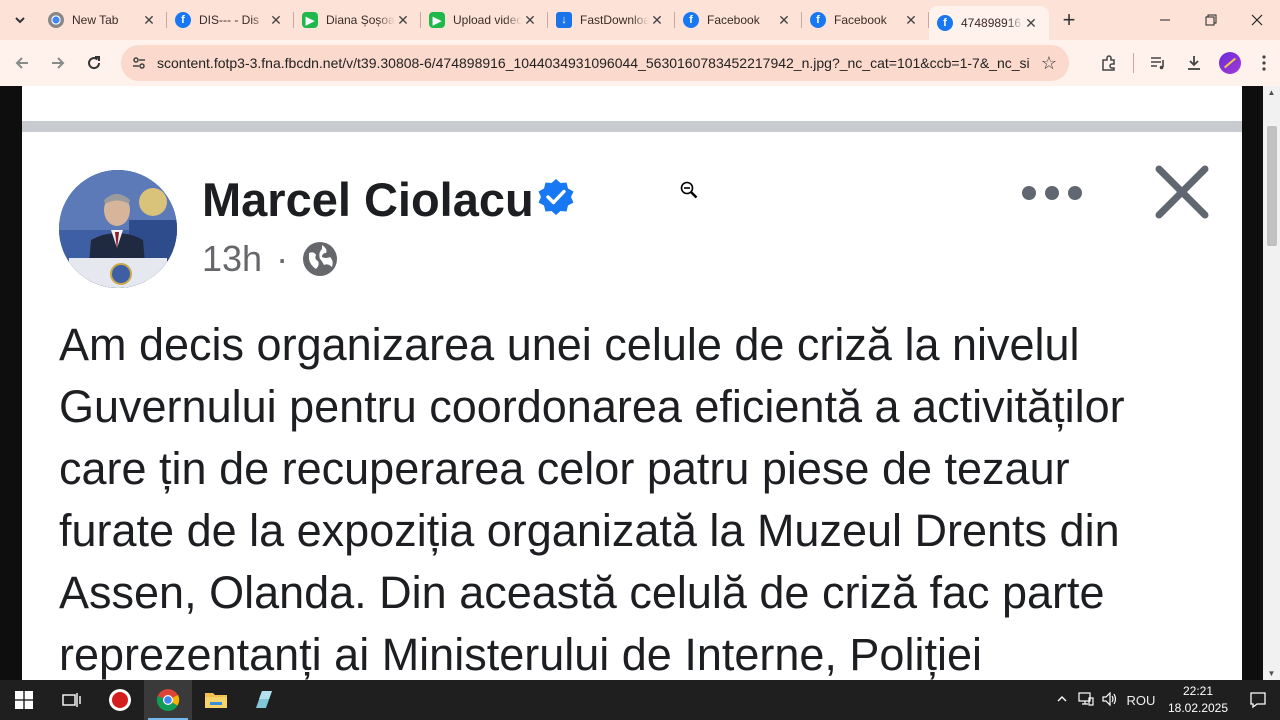  I want to click on clock-time: 22:21, so click(1198, 691).